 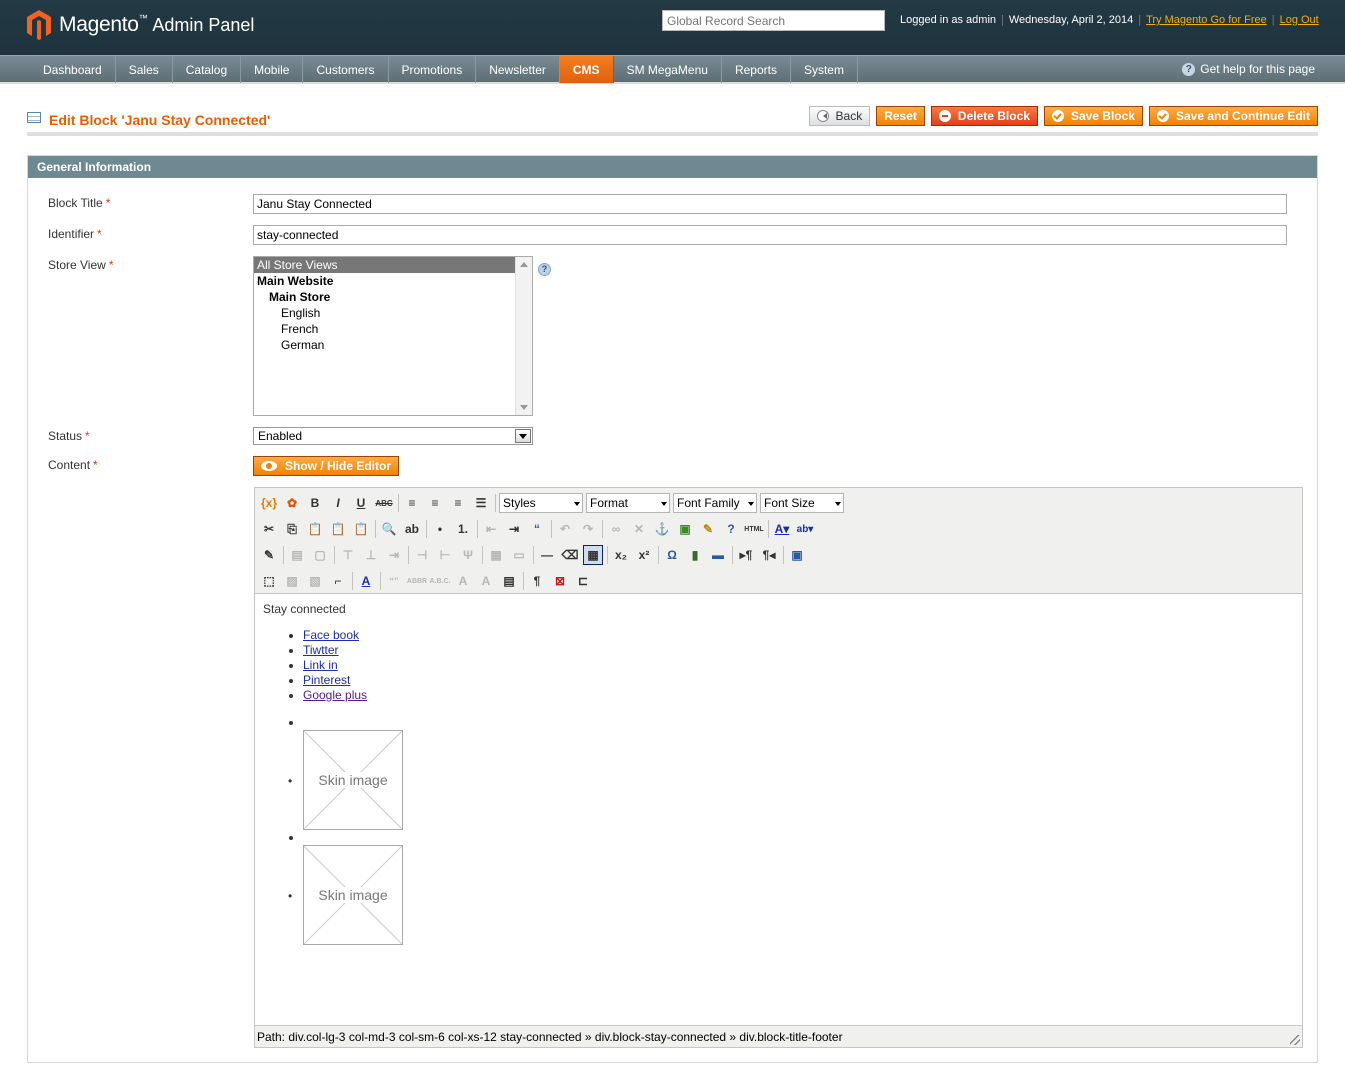 What do you see at coordinates (321, 650) in the screenshot?
I see `twitter-link: Tiwtter` at bounding box center [321, 650].